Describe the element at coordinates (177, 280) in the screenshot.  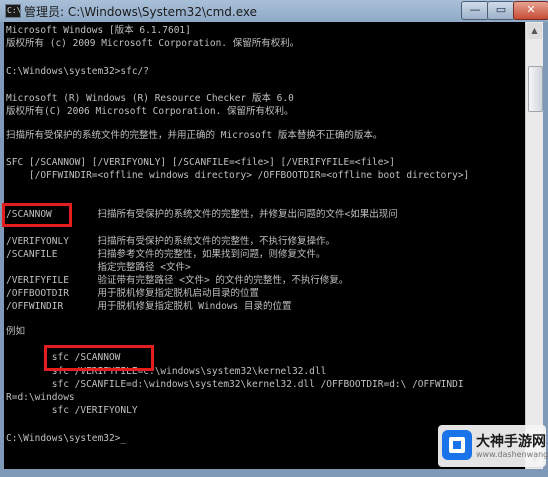
I see `console-line: /VERIFYFILE 验证带有完整路径 <文件> 的文件的完整性，不执行修复。` at that location.